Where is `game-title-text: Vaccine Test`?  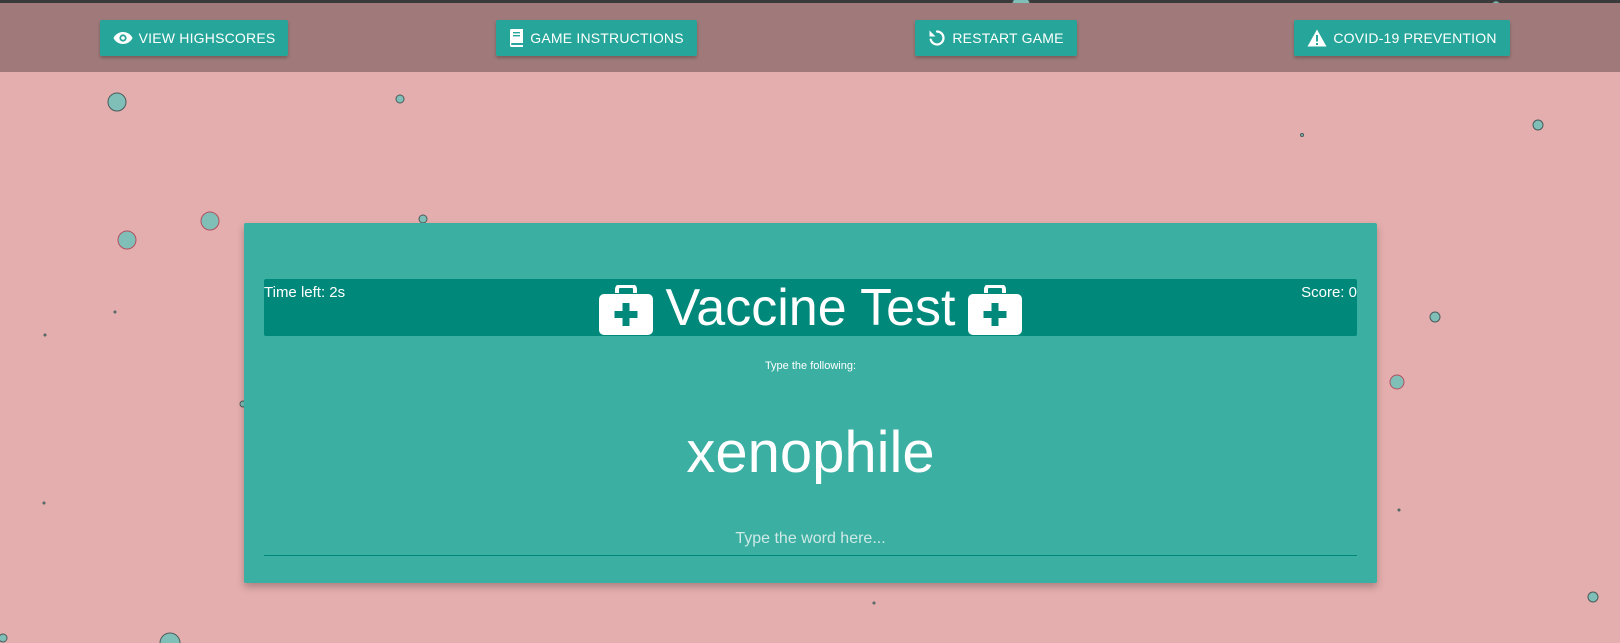 game-title-text: Vaccine Test is located at coordinates (810, 307).